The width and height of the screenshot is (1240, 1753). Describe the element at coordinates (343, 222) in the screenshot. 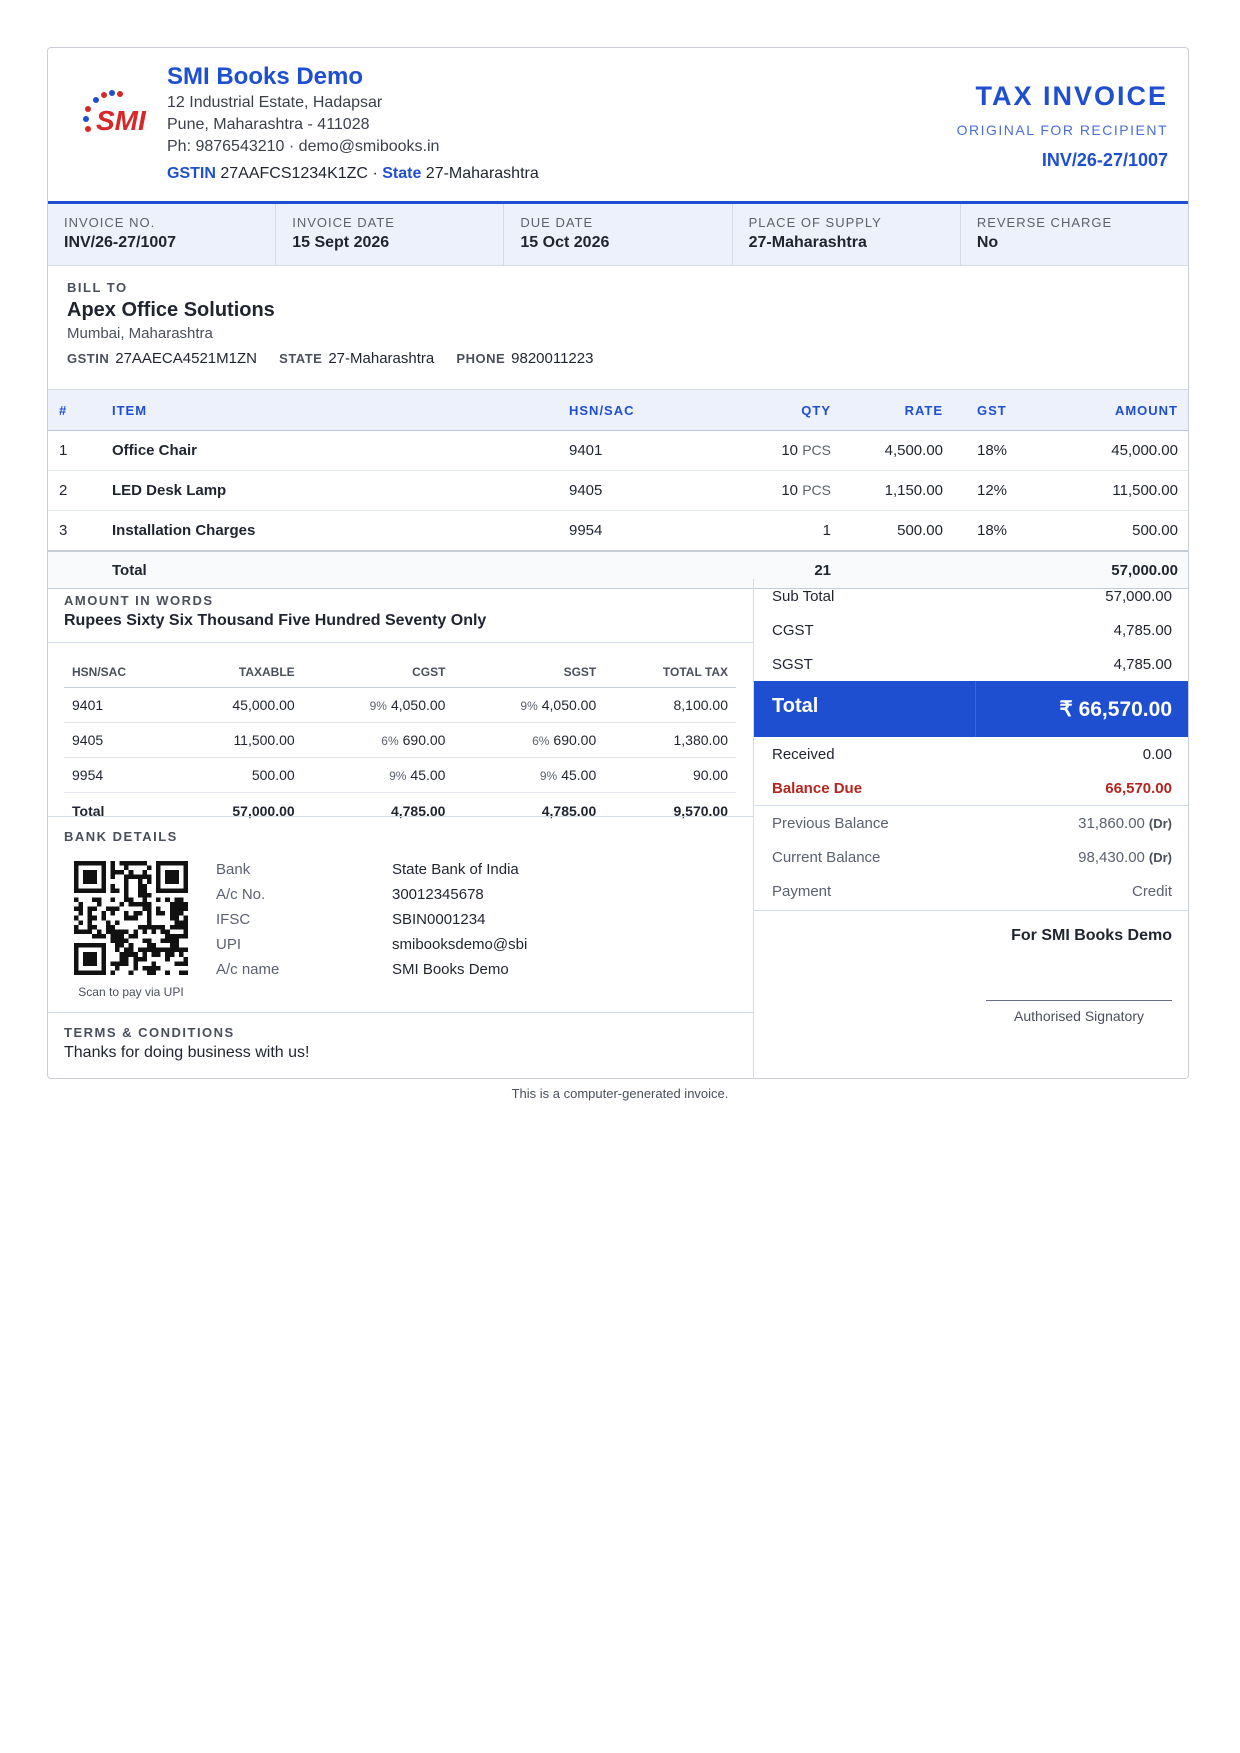

I see `meta-label: INVOICE DATE` at that location.